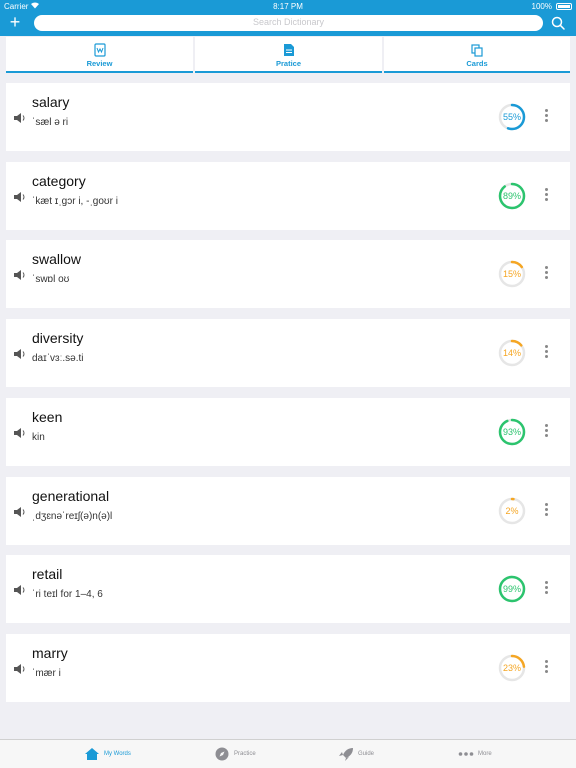 This screenshot has height=768, width=576. I want to click on tabbar-guide-label: Guide, so click(366, 754).